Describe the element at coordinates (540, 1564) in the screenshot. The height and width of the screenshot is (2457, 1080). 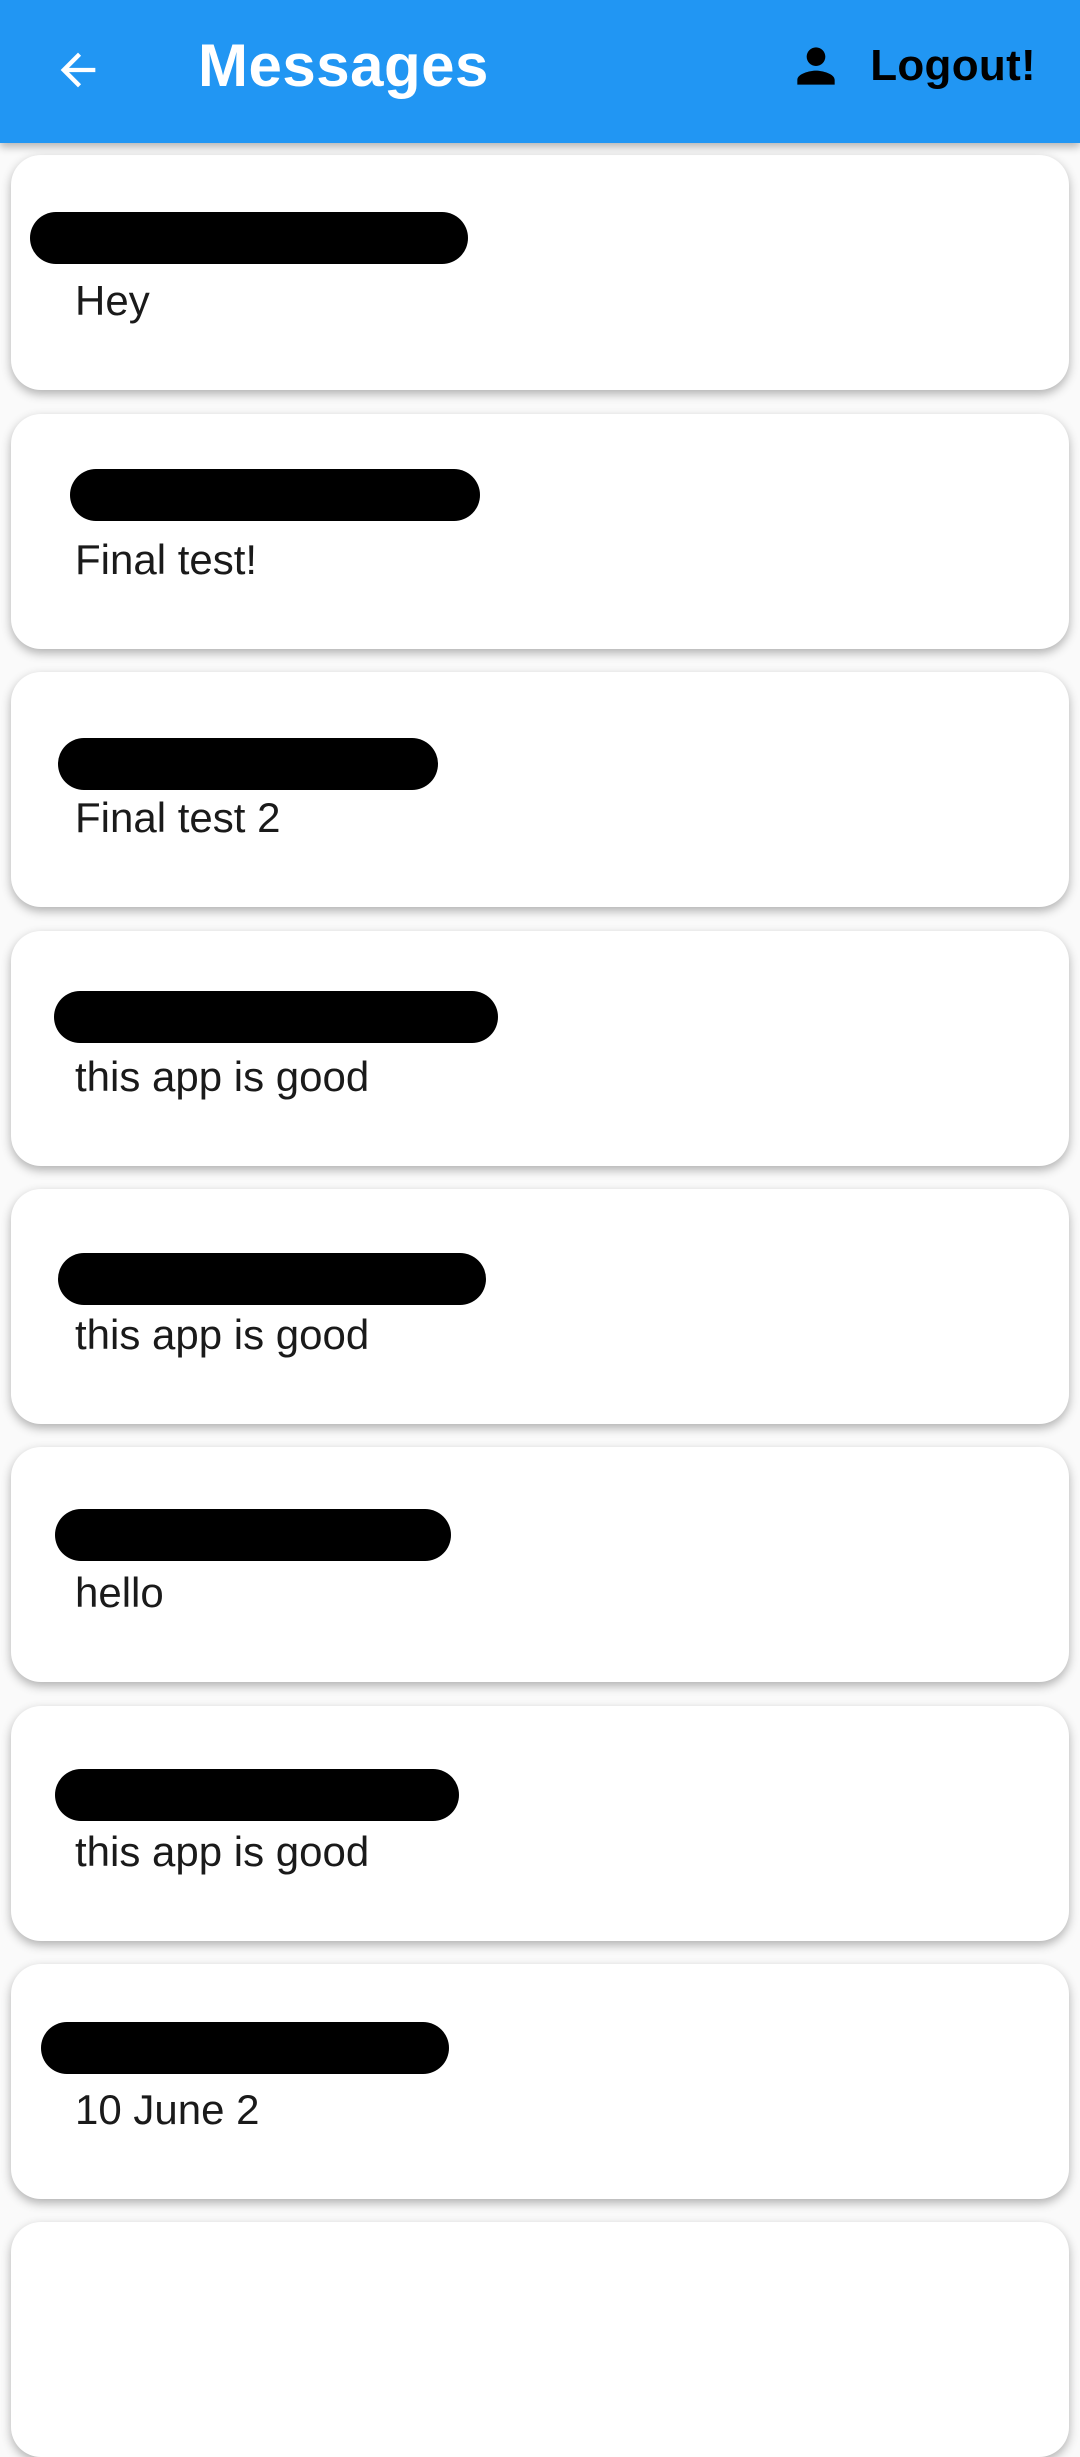
I see `message-card: hello` at that location.